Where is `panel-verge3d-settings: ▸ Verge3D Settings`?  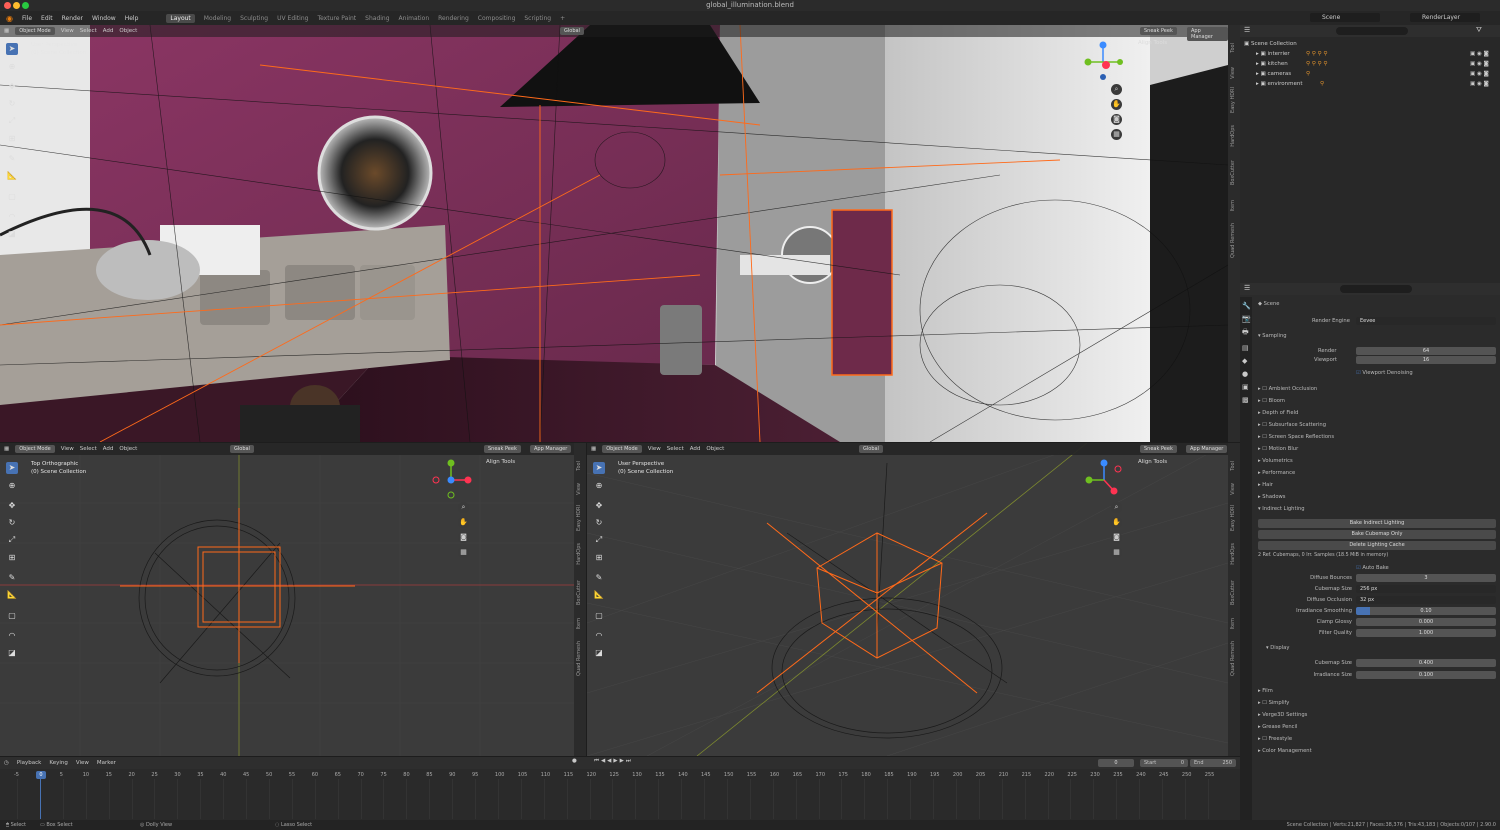
panel-verge3d-settings: ▸ Verge3D Settings is located at coordinates (1378, 715).